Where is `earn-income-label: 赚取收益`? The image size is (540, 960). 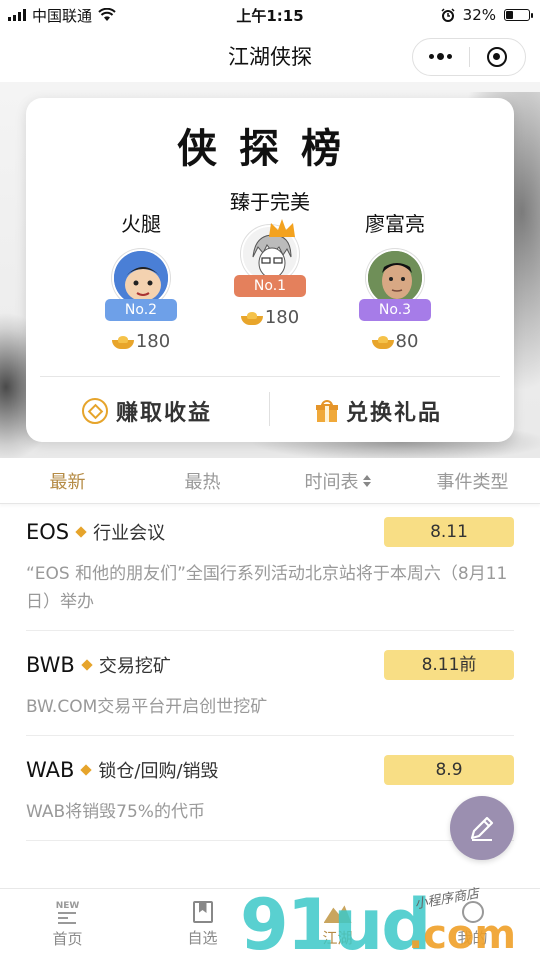 earn-income-label: 赚取收益 is located at coordinates (164, 413).